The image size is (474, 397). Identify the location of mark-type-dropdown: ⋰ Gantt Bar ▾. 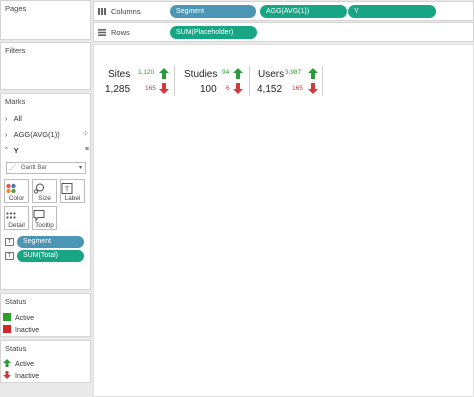
(46, 168).